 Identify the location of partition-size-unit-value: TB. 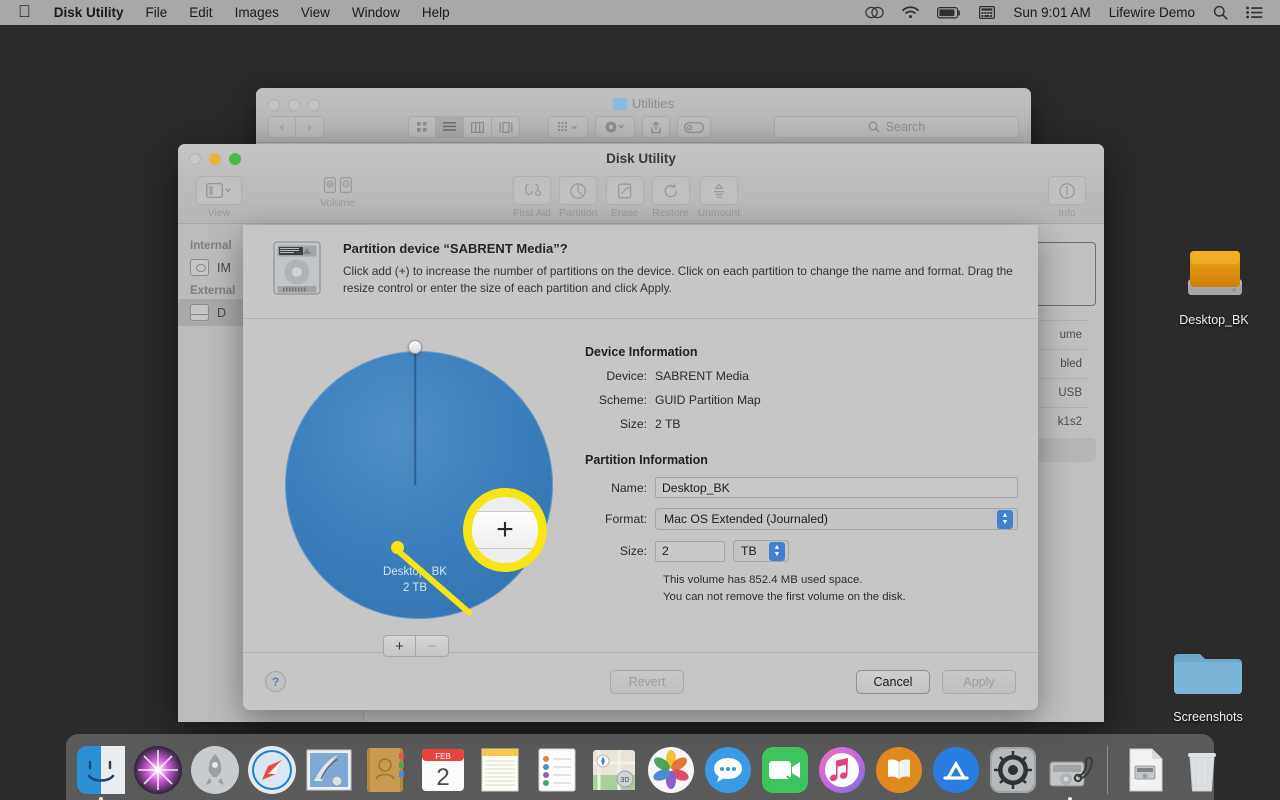
(749, 551).